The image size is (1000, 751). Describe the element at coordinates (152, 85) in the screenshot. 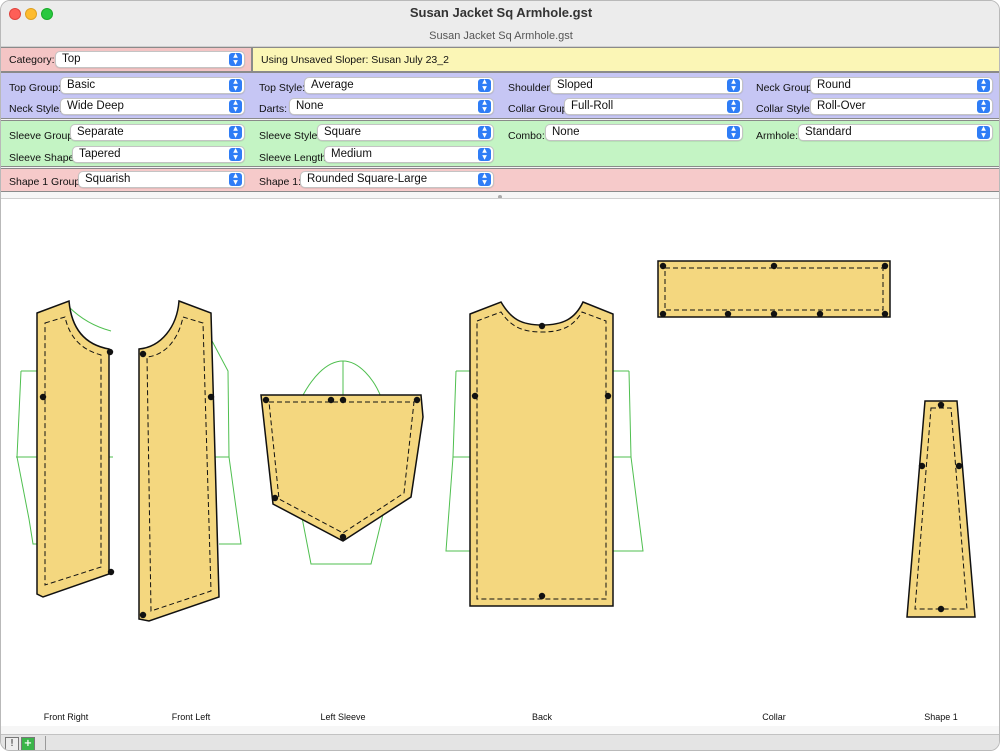

I see `top-group-popup: Basic ▲ ▼` at that location.